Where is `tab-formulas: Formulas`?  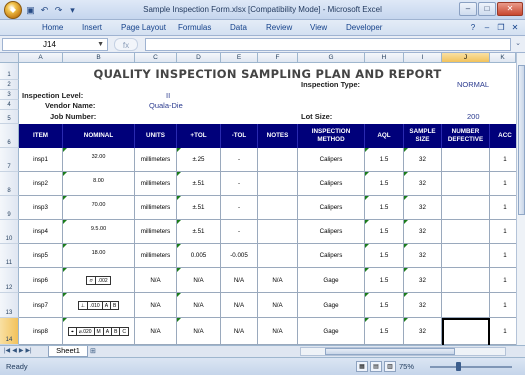
tab-formulas: Formulas is located at coordinates (194, 27).